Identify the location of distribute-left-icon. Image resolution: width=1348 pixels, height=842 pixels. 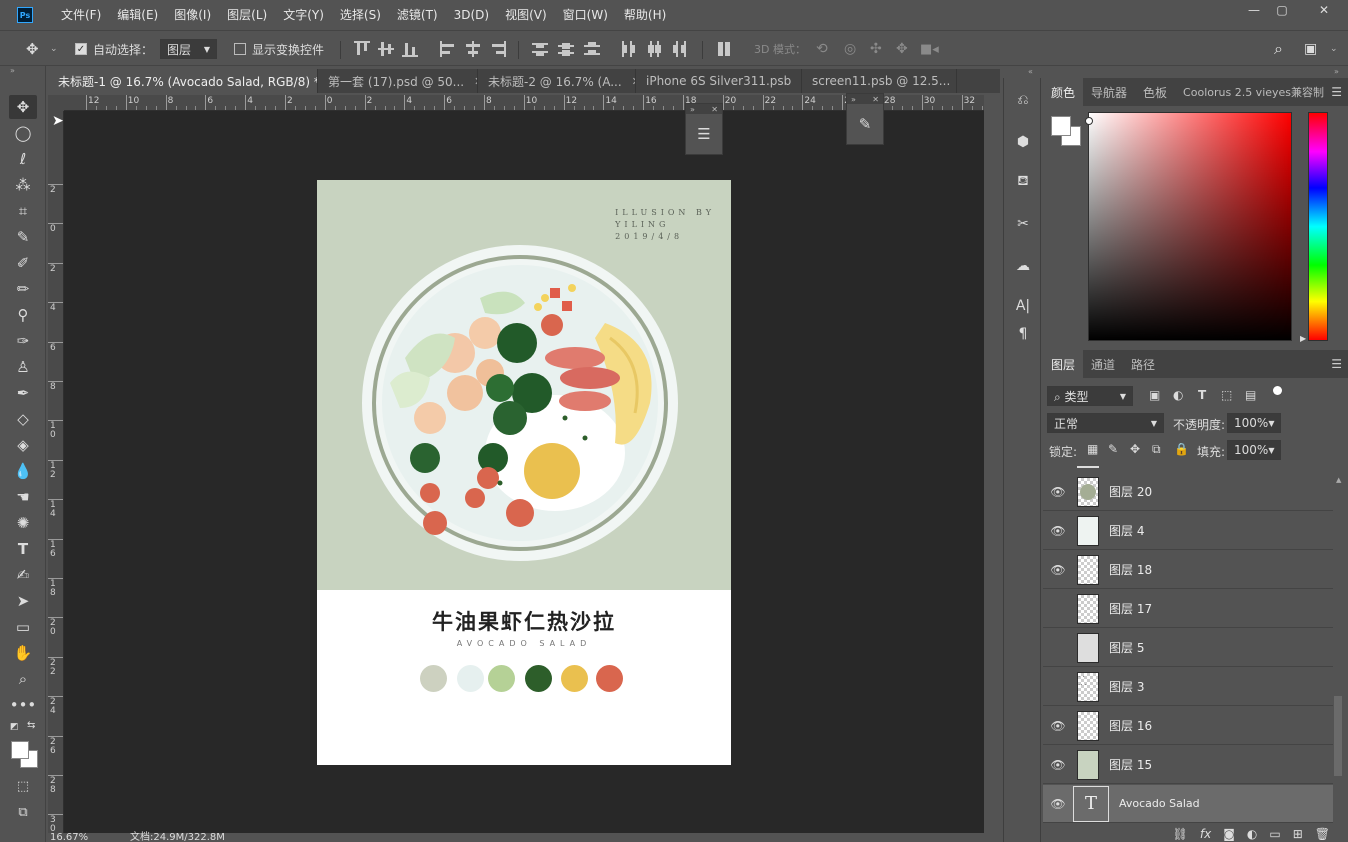
(628, 49).